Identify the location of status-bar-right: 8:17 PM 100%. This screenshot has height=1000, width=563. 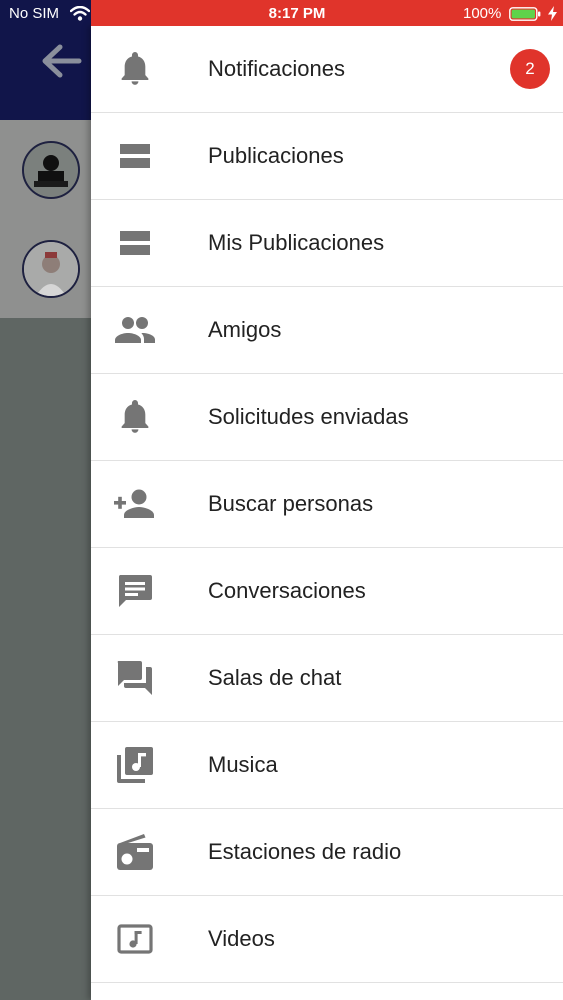
(327, 13).